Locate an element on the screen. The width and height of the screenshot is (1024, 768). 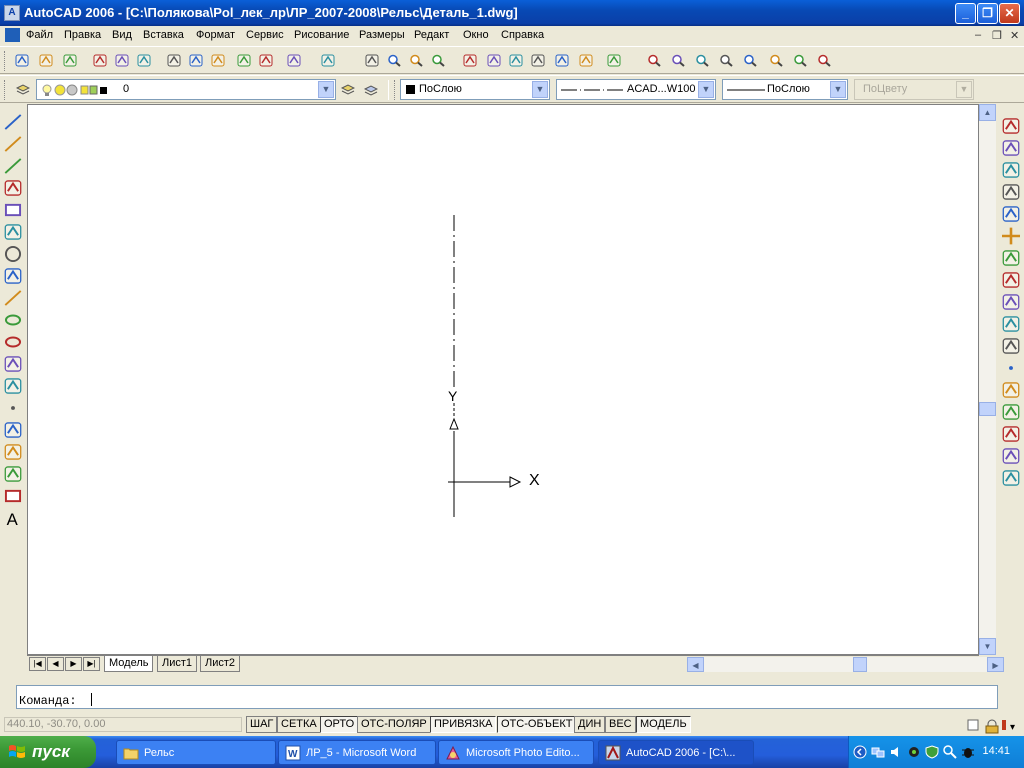
ellipse-icon is located at coordinates (13, 320).